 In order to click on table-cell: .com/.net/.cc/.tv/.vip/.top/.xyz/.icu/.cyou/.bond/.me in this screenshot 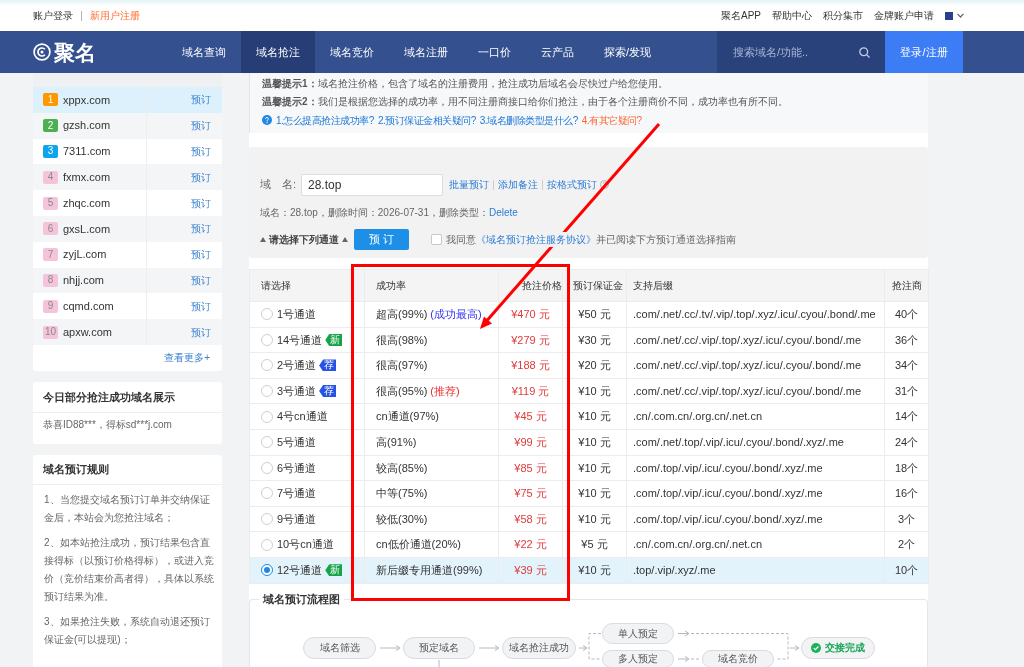, I will do `click(755, 314)`.